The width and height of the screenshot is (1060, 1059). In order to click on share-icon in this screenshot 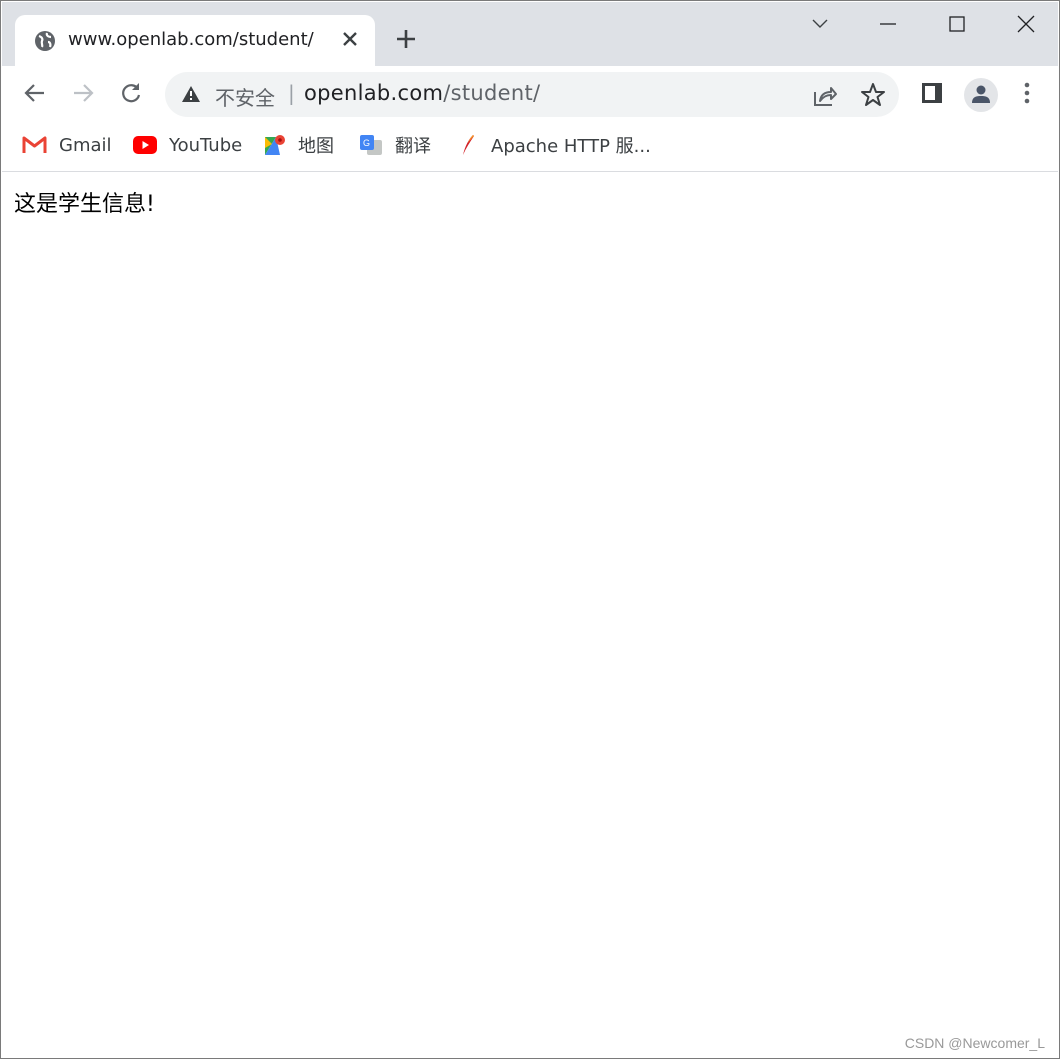, I will do `click(825, 95)`.